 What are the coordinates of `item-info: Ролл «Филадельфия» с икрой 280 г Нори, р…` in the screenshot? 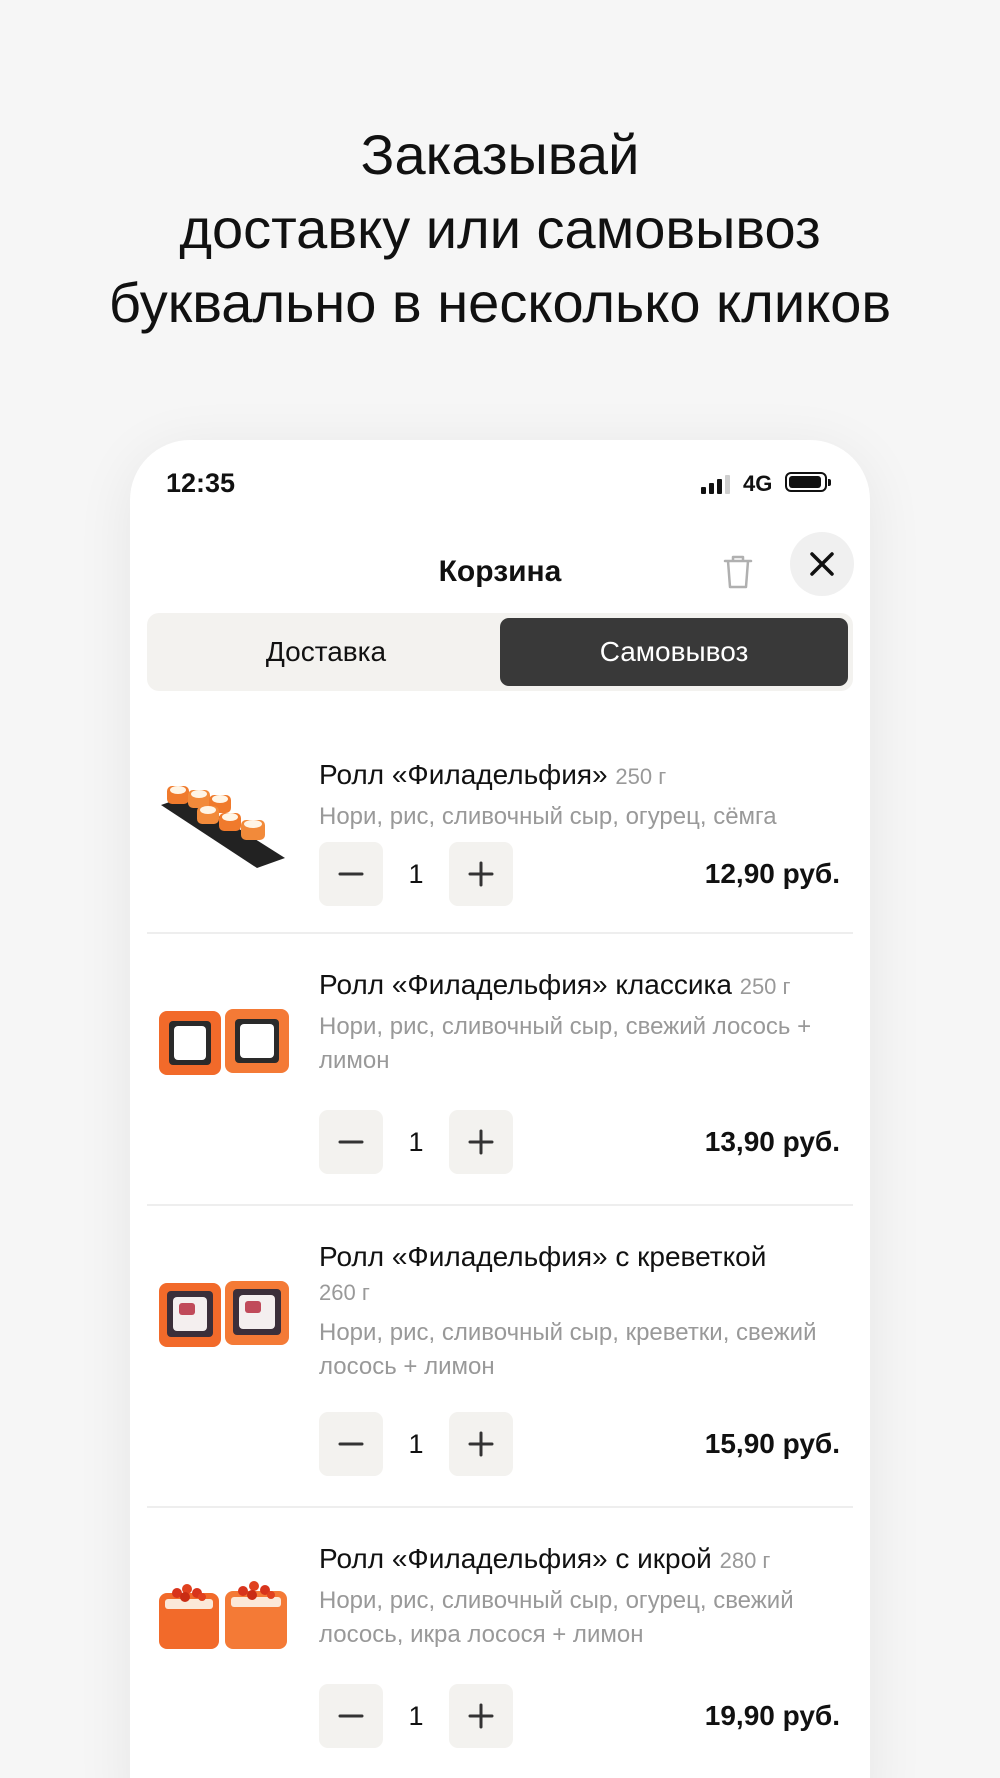 It's located at (581, 1597).